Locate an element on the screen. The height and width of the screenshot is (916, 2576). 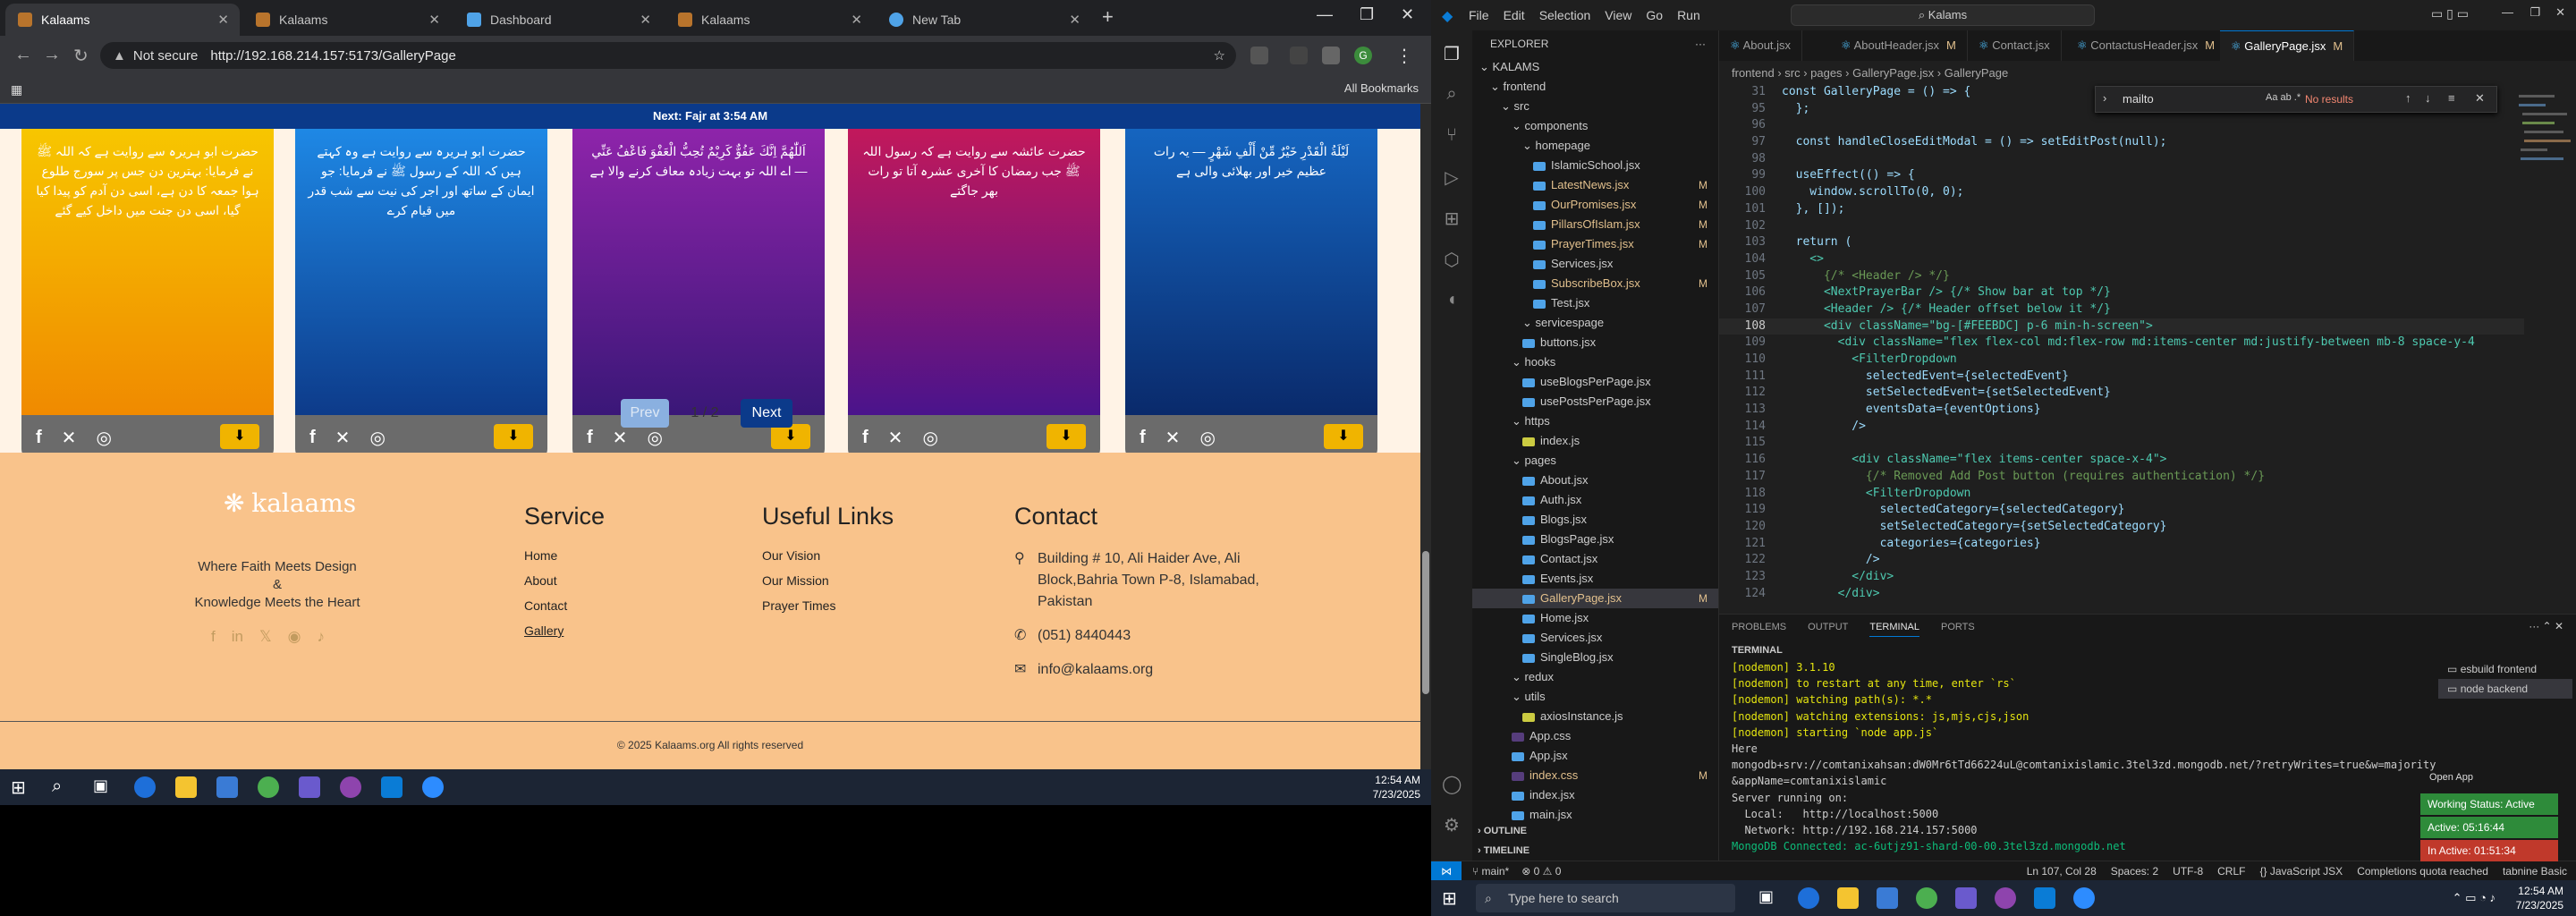
new-tab-button: + is located at coordinates (1108, 17).